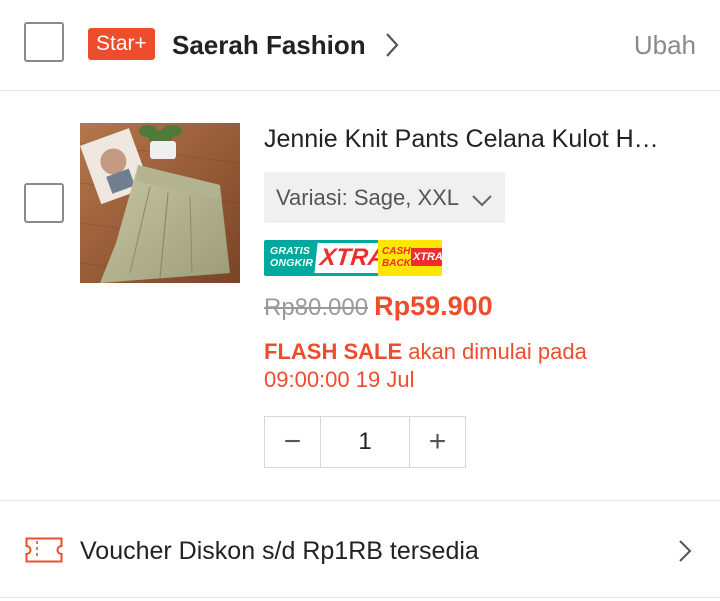 The width and height of the screenshot is (720, 601). I want to click on price-row: Rp80.000 Rp59.900, so click(378, 306).